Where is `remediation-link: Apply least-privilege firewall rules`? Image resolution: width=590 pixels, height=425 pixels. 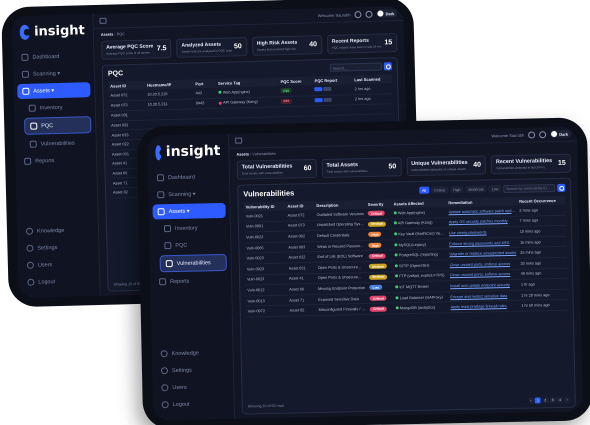 remediation-link: Apply least-privilege firewall rules is located at coordinates (484, 306).